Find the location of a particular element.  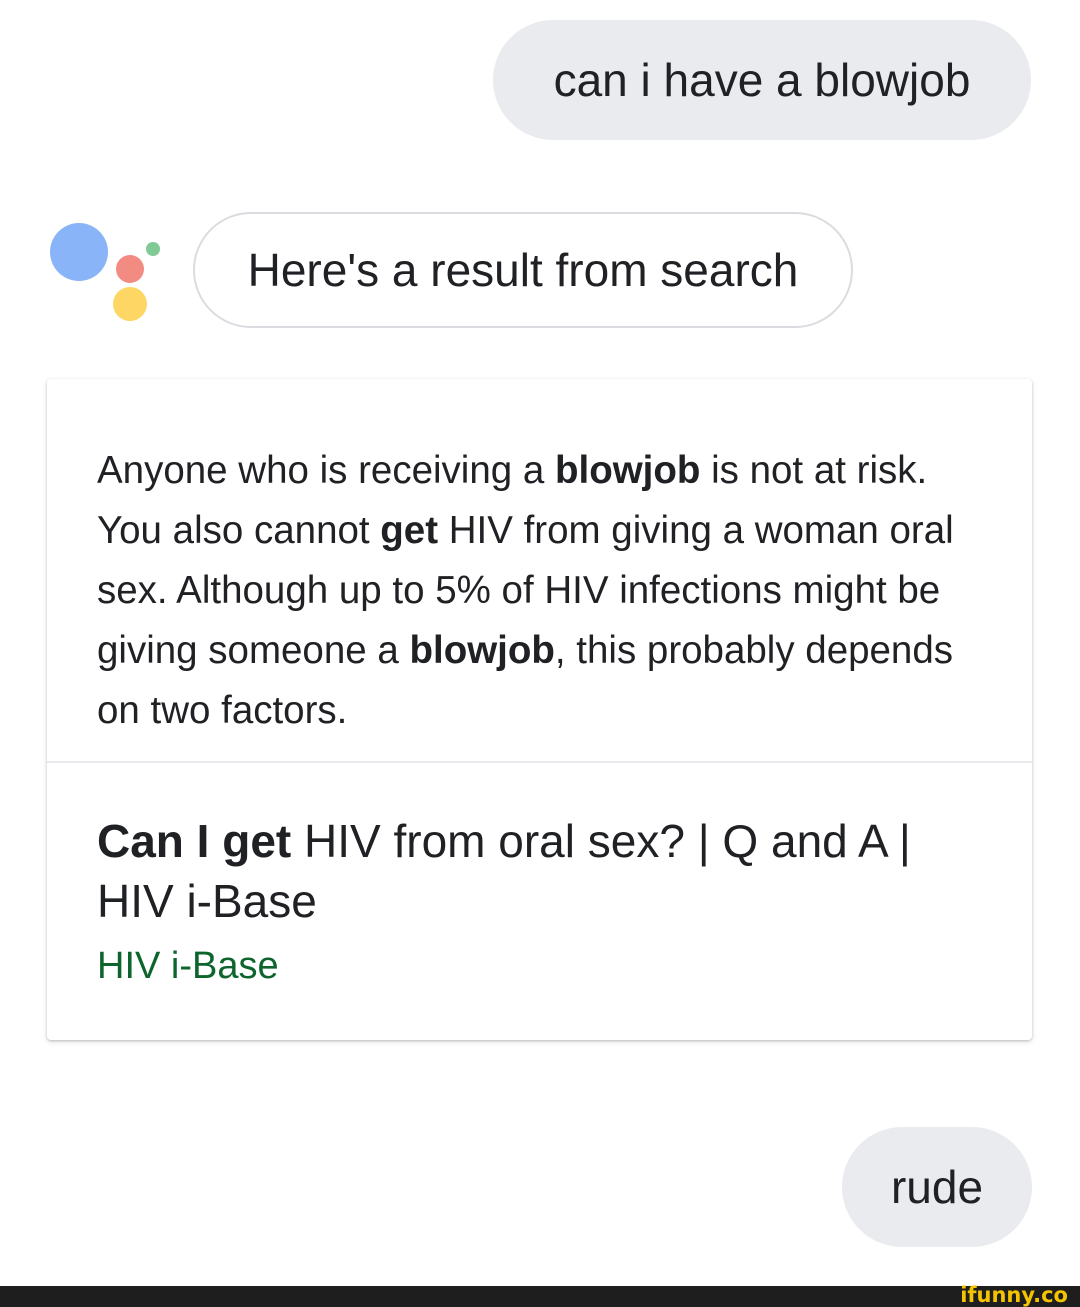

user-message-bubble: rude is located at coordinates (937, 1187).